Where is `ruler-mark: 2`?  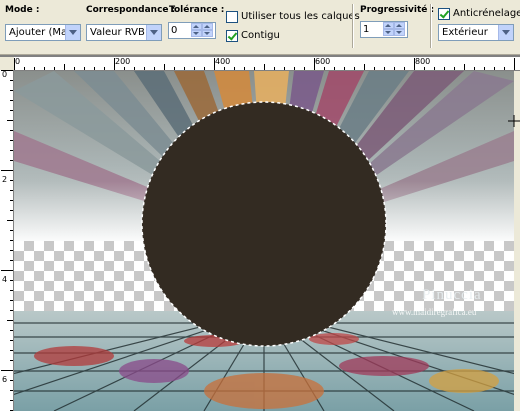
ruler-mark: 2 is located at coordinates (5, 179).